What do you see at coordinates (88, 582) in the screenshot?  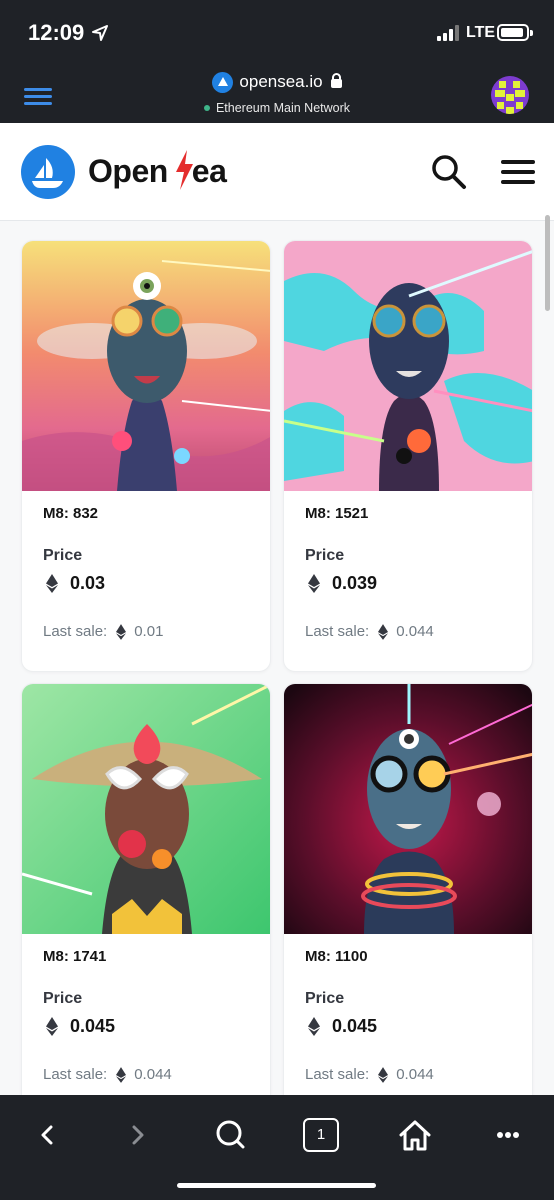 I see `price-value: 0.03` at bounding box center [88, 582].